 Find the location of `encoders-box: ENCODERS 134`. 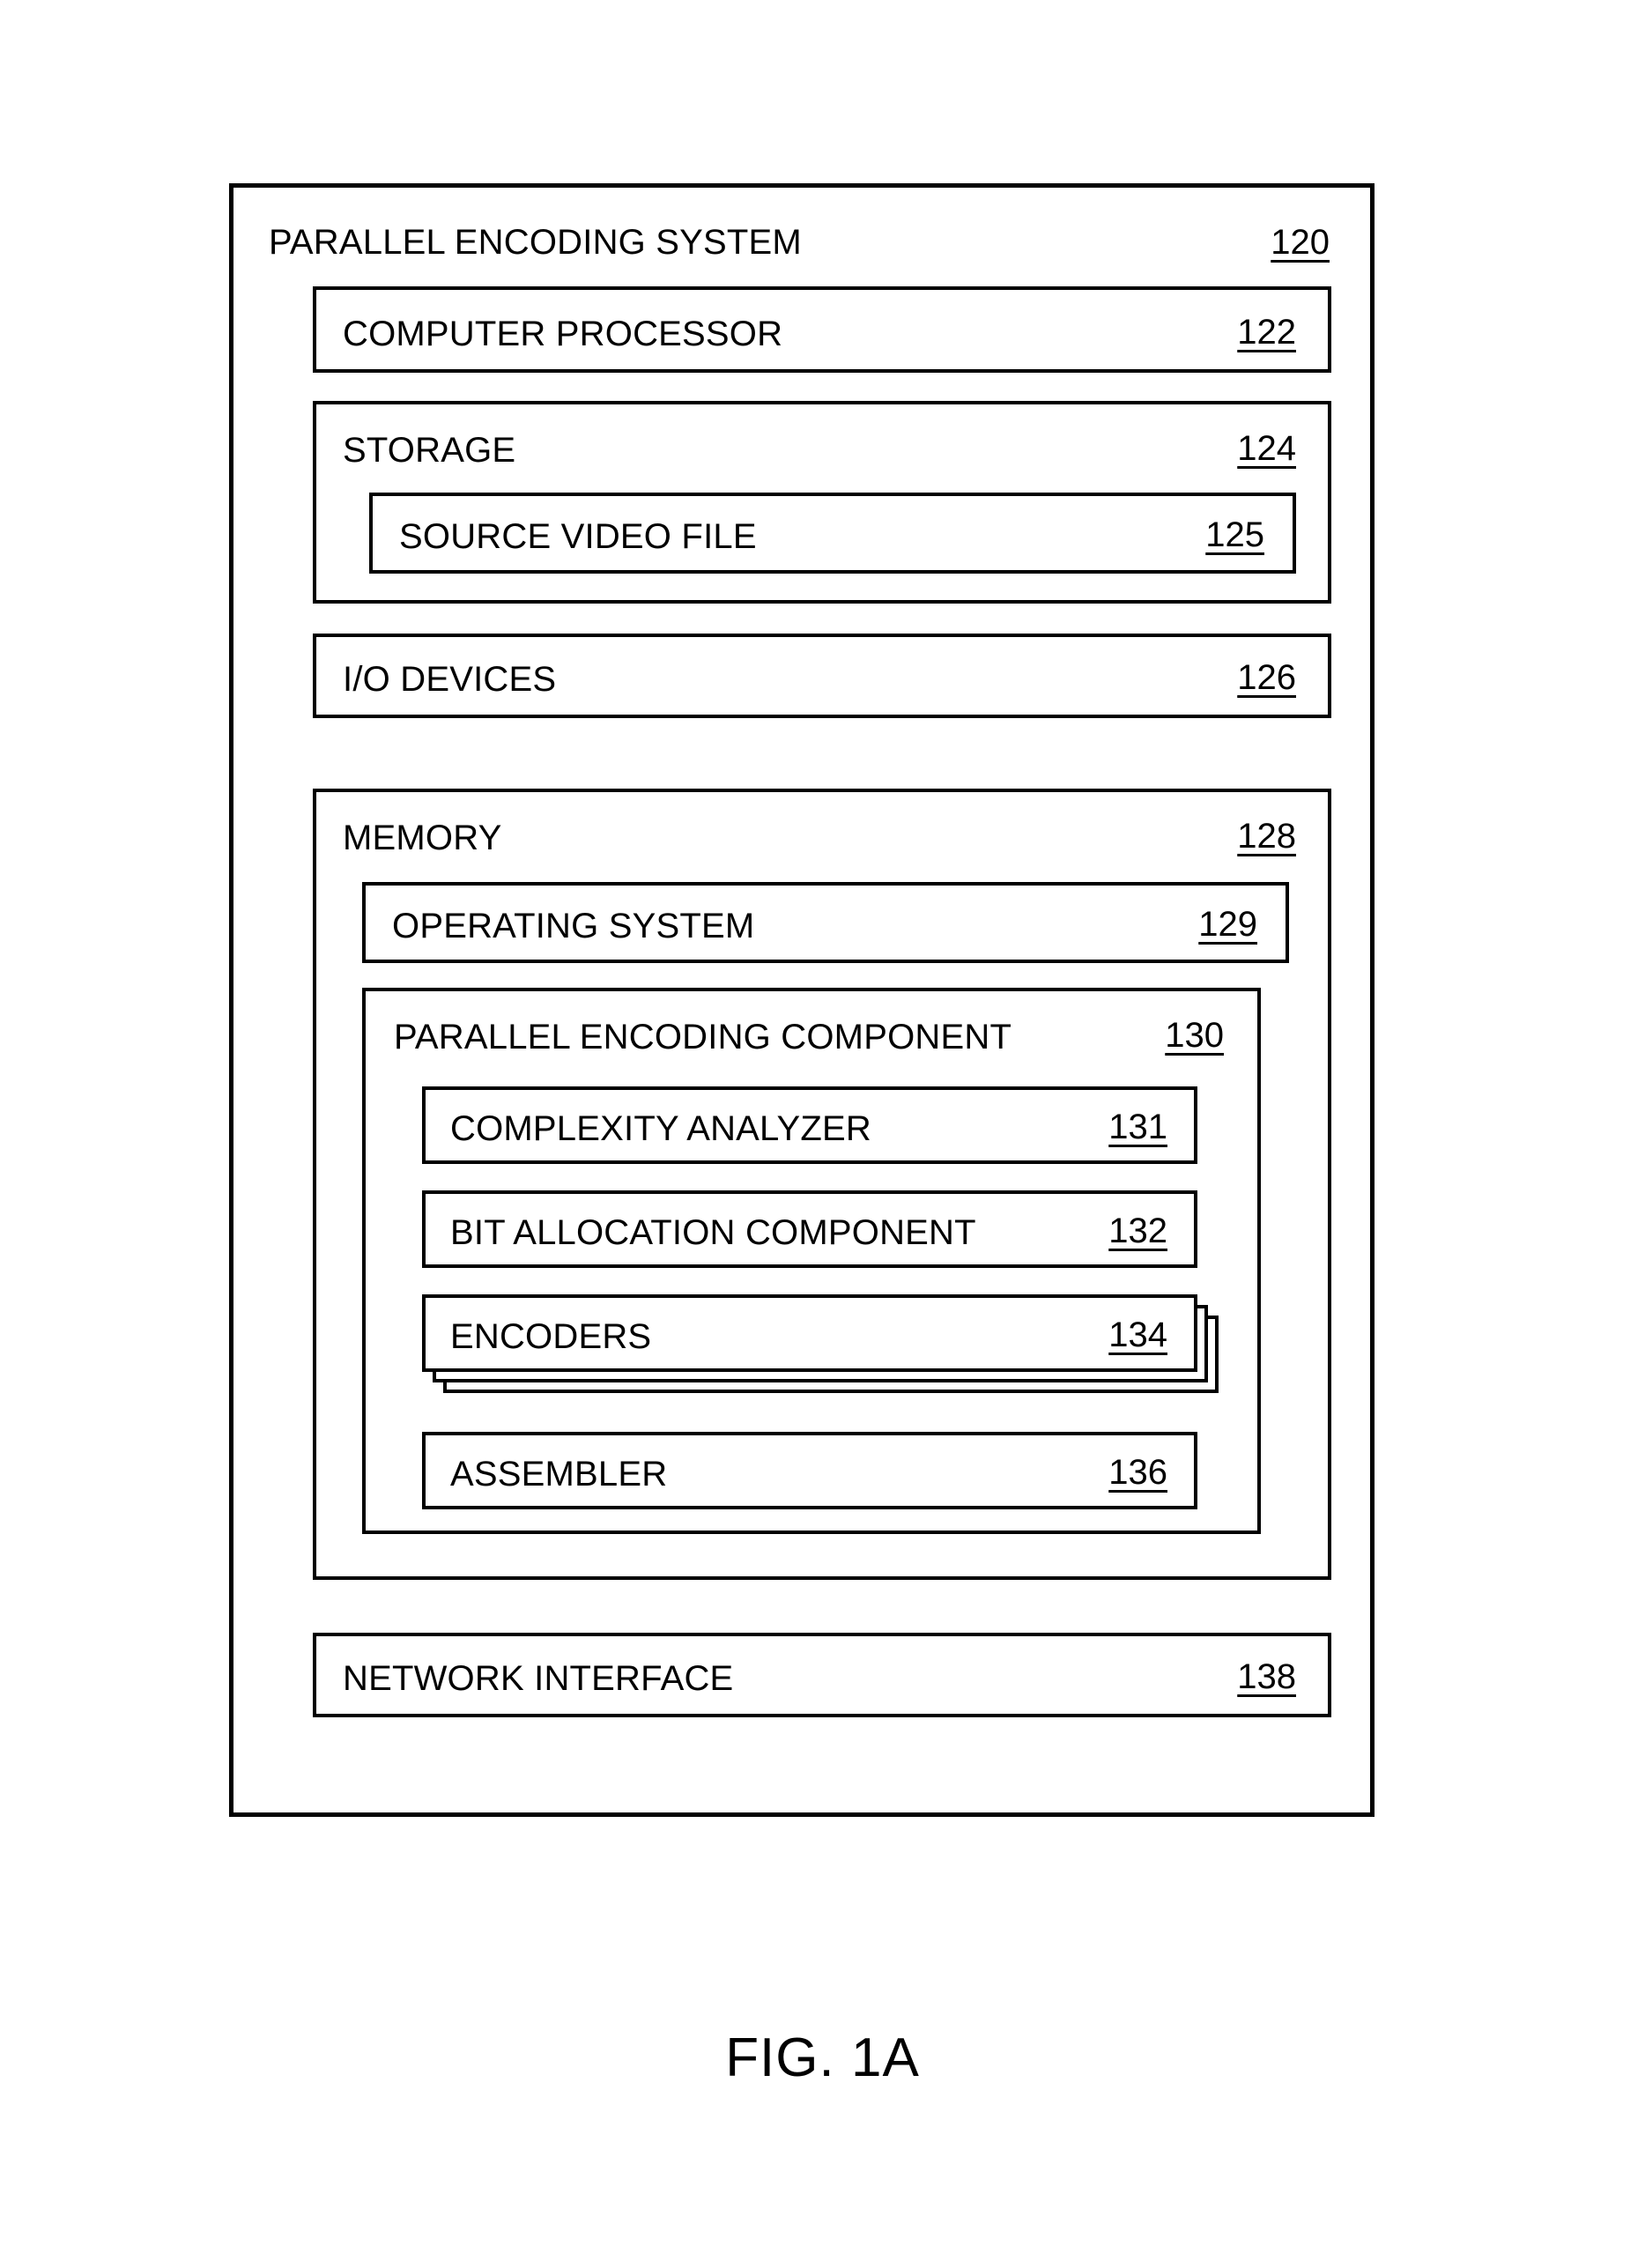

encoders-box: ENCODERS 134 is located at coordinates (809, 1333).